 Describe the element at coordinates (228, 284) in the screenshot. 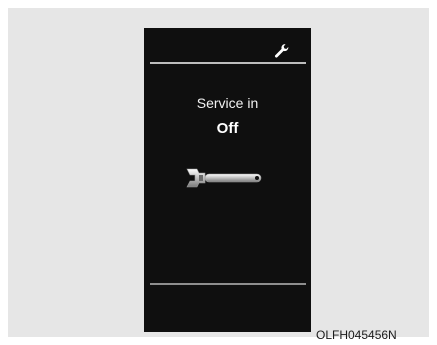

I see `footer-divider` at that location.